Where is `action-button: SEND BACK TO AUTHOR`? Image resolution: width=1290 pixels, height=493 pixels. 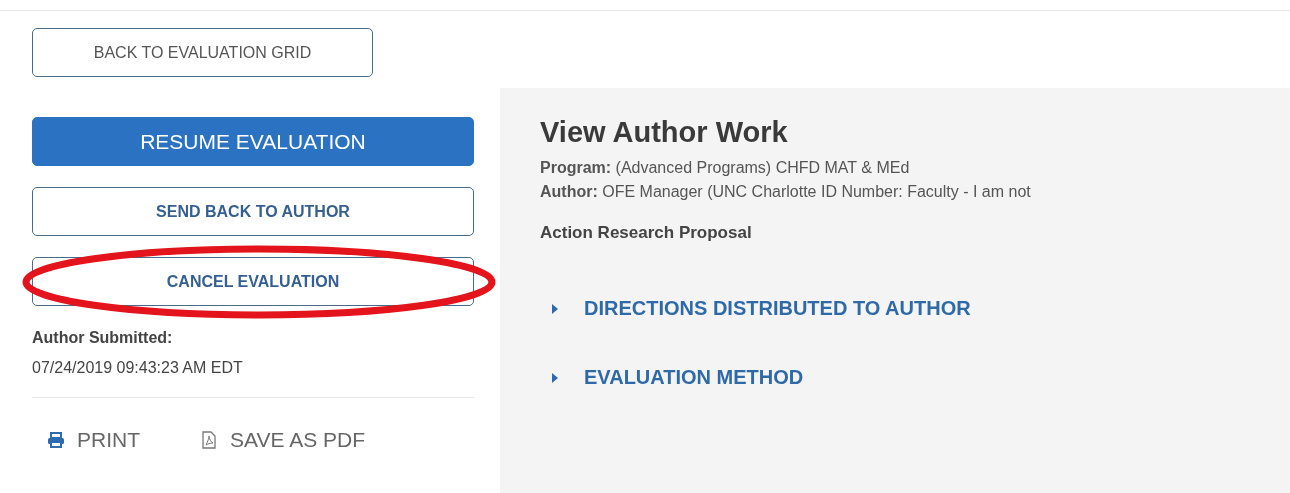
action-button: SEND BACK TO AUTHOR is located at coordinates (253, 211).